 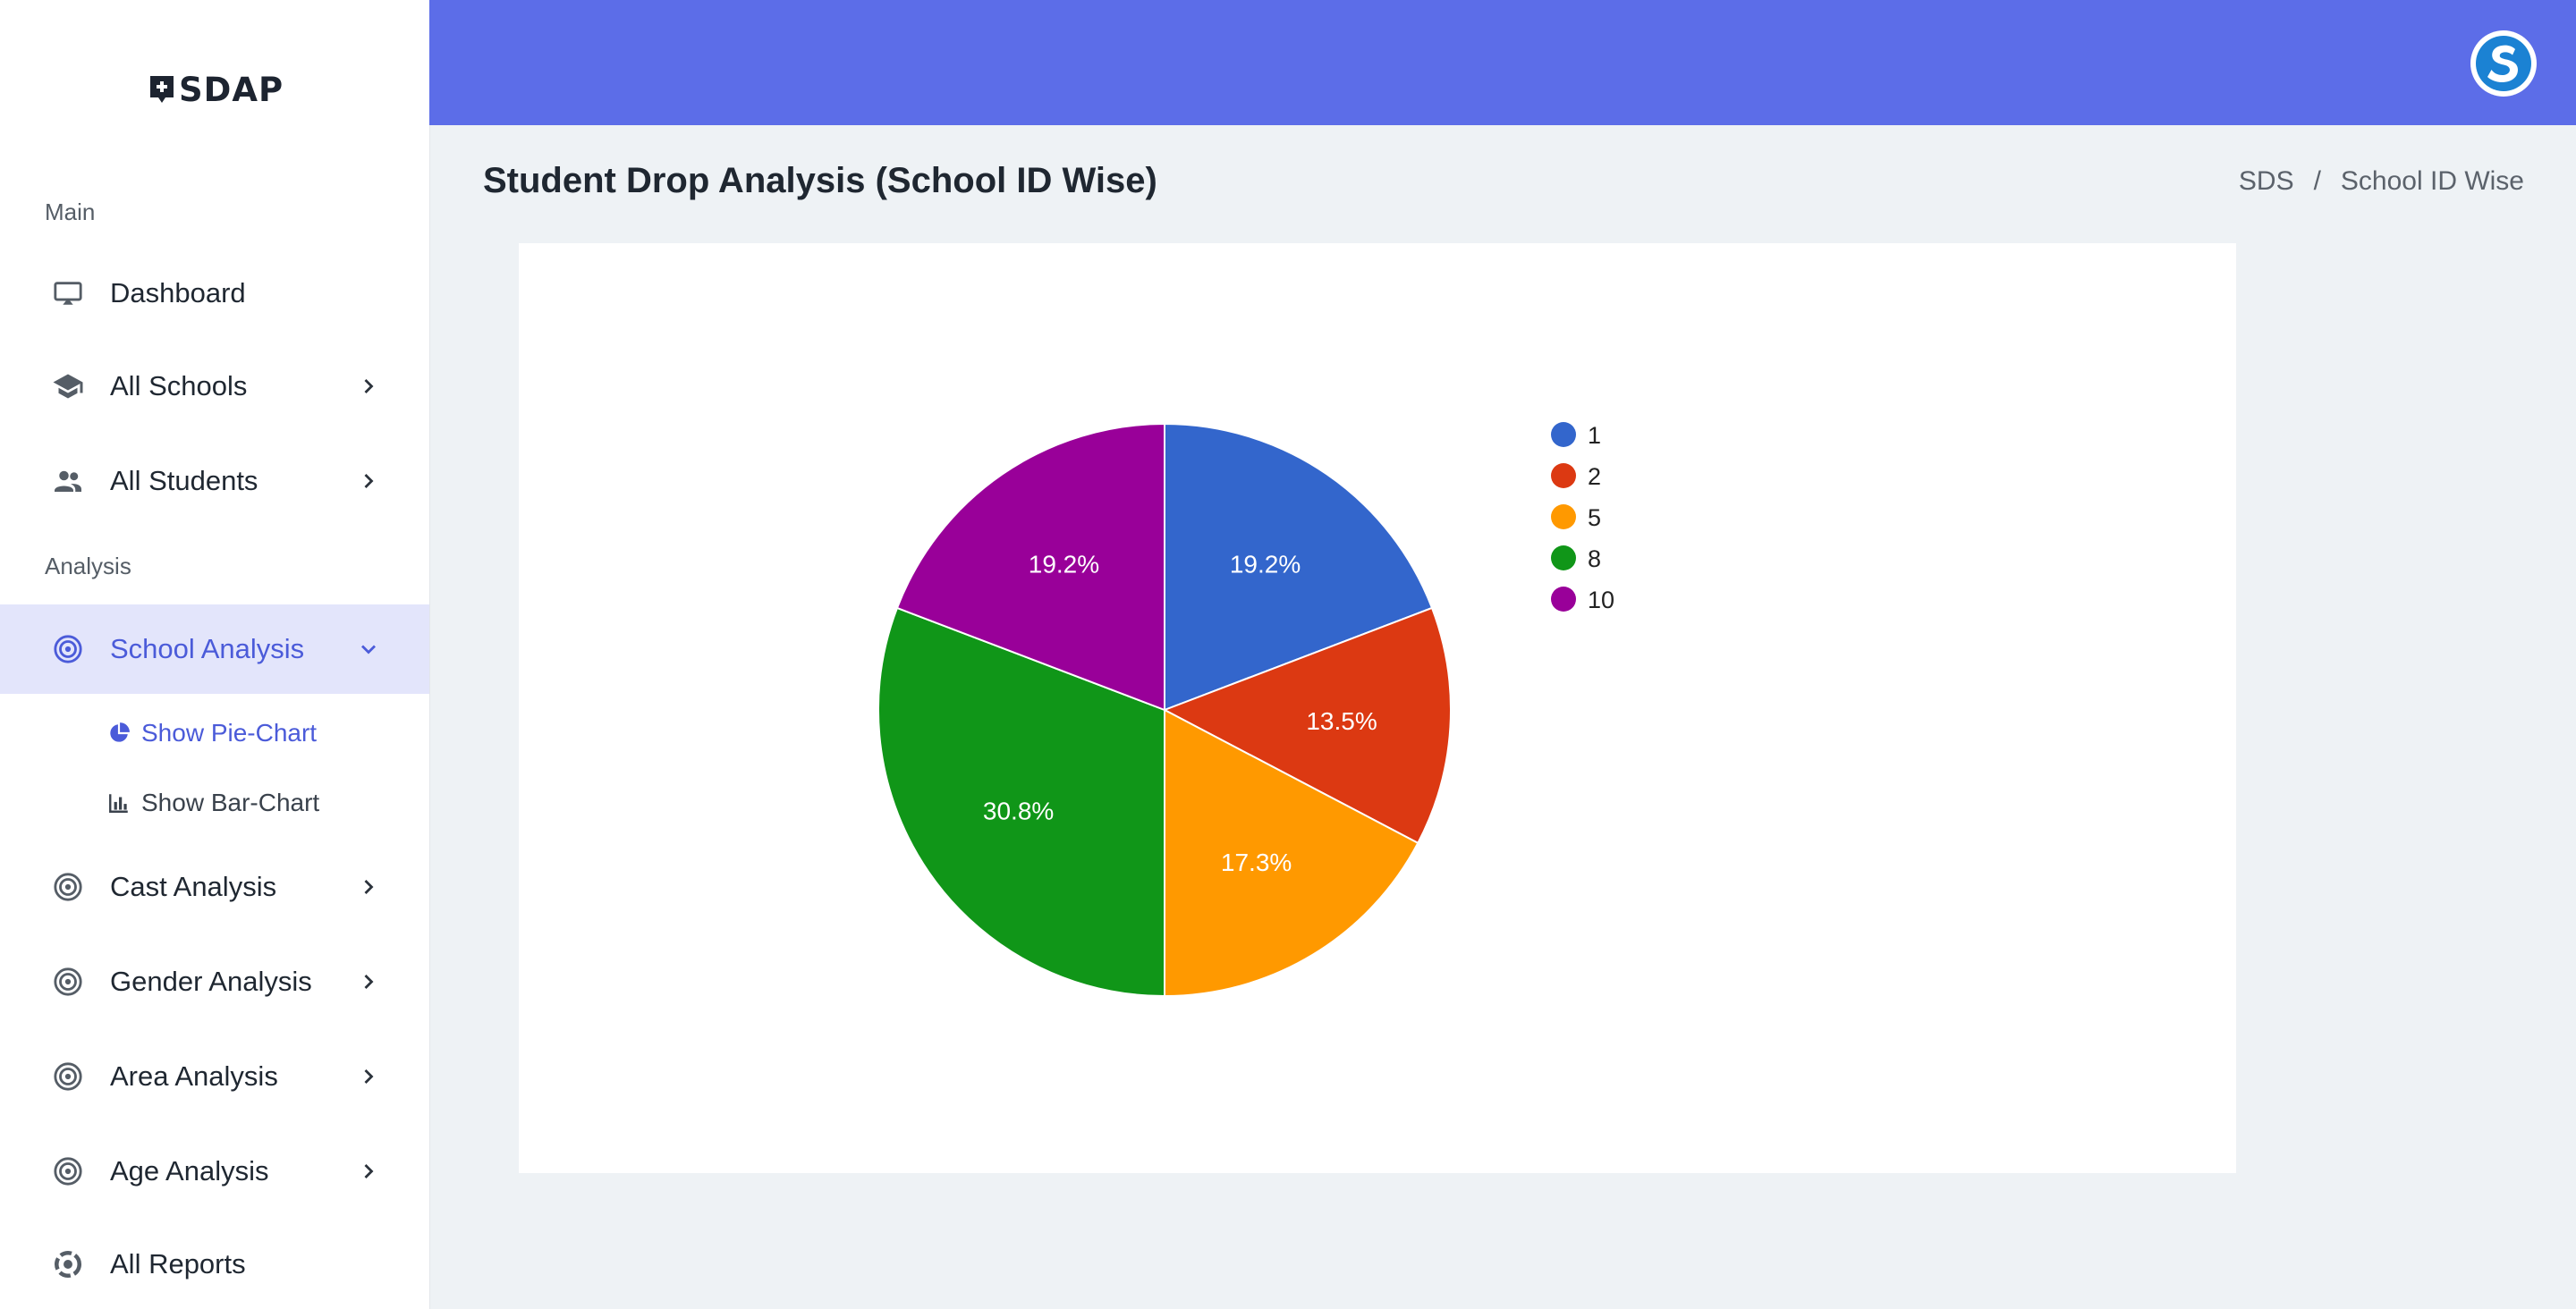 I want to click on sidebar-item-all-students: All Students, so click(x=214, y=481).